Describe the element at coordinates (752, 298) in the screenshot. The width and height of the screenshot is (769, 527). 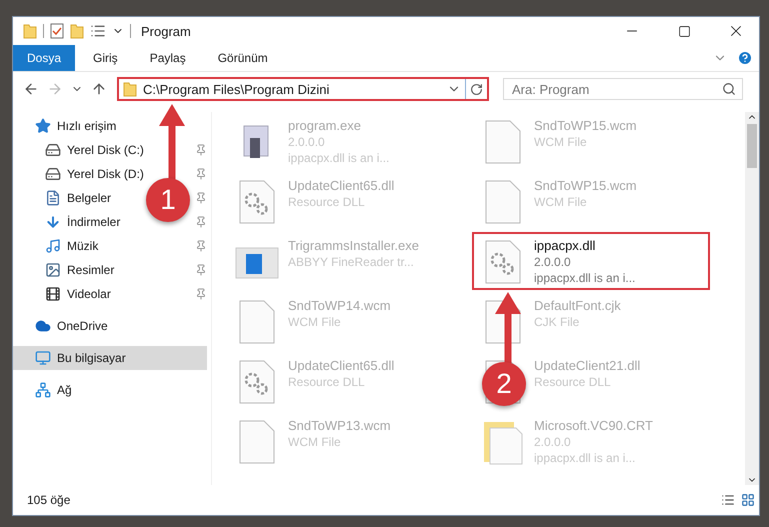
I see `scrollbar` at that location.